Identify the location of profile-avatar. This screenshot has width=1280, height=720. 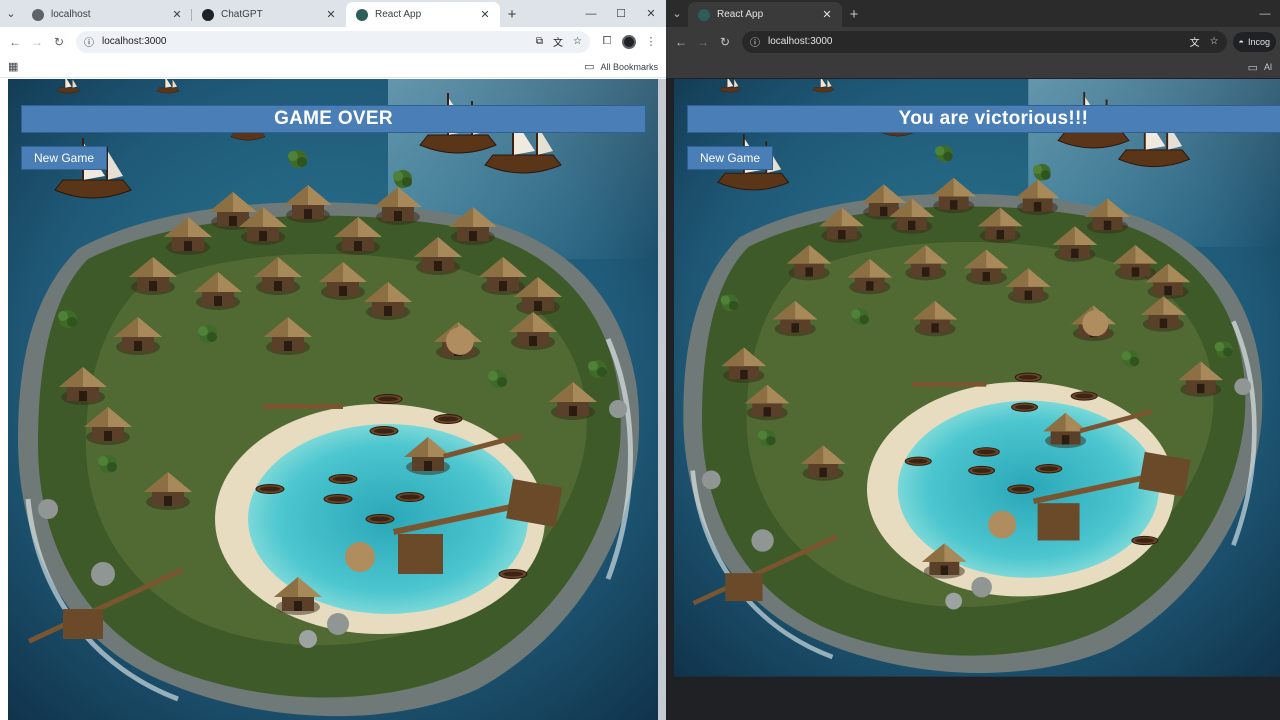
(629, 42).